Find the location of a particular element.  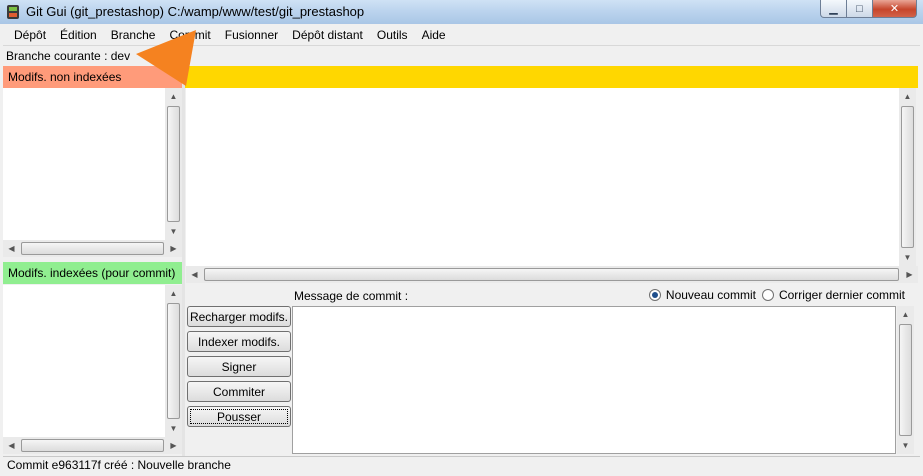

minimize-button: ▁ is located at coordinates (833, 9).